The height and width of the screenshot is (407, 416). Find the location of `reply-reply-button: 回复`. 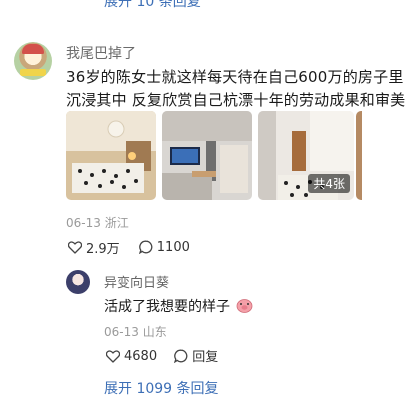

reply-reply-button: 回复 is located at coordinates (196, 355).